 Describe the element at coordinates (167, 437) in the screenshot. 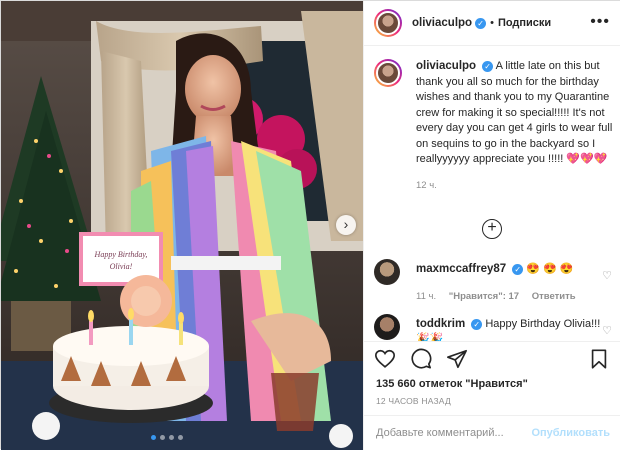

I see `carousel-dots` at that location.